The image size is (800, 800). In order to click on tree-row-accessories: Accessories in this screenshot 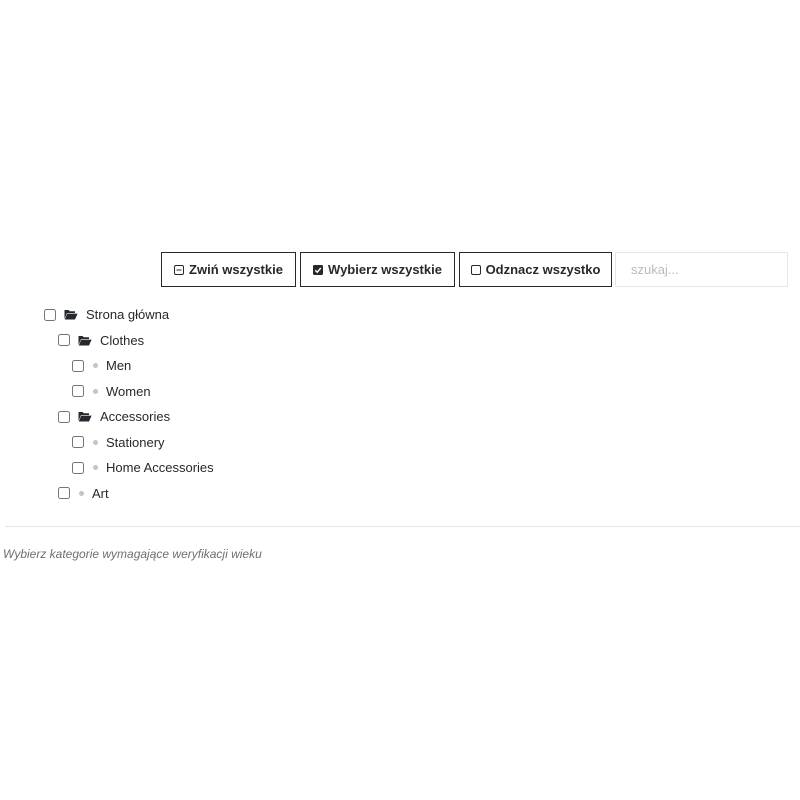, I will do `click(136, 417)`.